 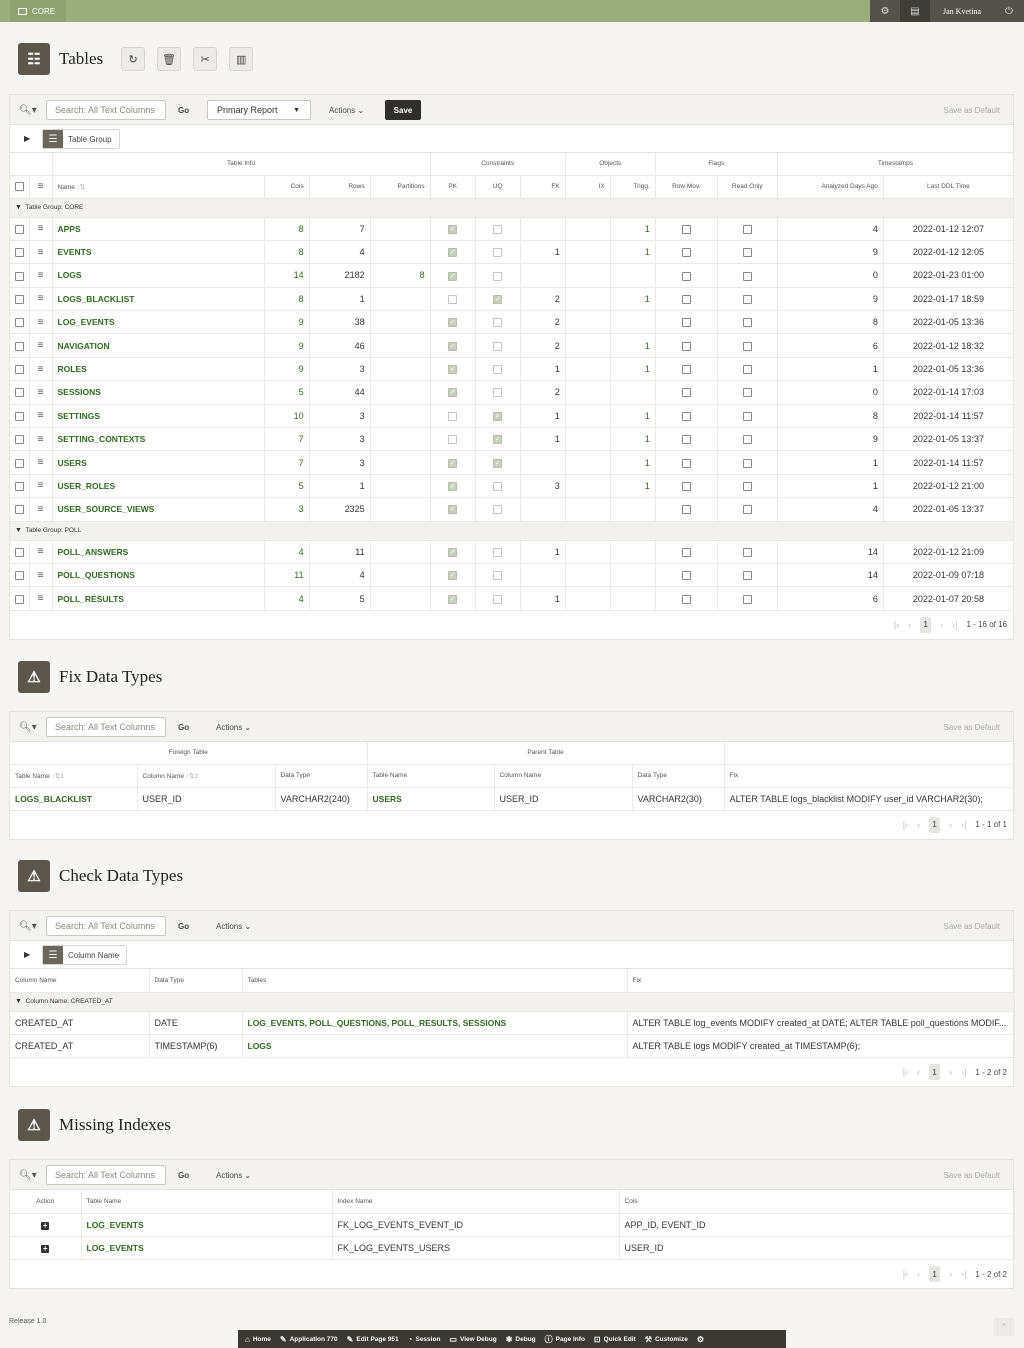 I want to click on add-index-icon: +, so click(x=46, y=1225).